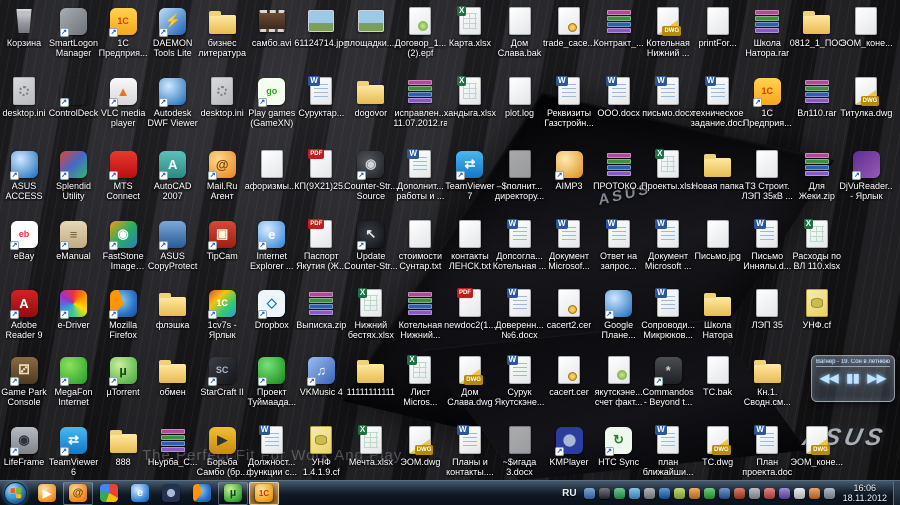 The height and width of the screenshot is (505, 900). What do you see at coordinates (25, 313) in the screenshot?
I see `desktop-icon: A ↗ Adobe Reader 9` at bounding box center [25, 313].